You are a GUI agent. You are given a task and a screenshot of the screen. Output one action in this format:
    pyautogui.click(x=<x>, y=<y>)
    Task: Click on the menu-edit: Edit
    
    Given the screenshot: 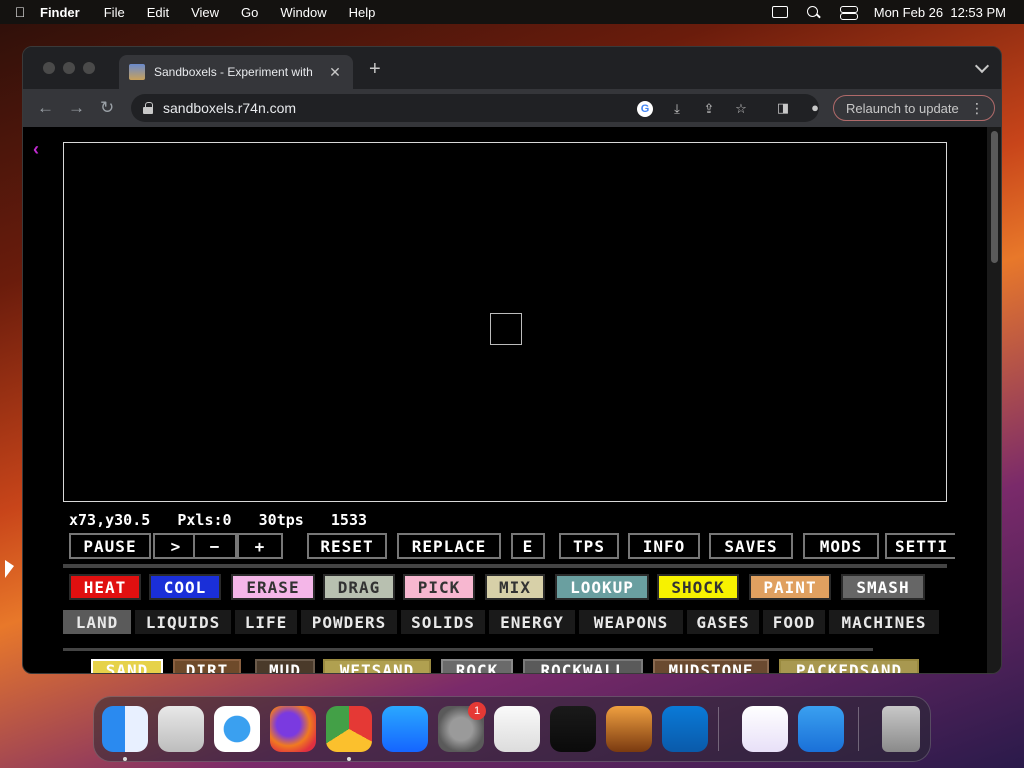 What is the action you would take?
    pyautogui.click(x=158, y=12)
    